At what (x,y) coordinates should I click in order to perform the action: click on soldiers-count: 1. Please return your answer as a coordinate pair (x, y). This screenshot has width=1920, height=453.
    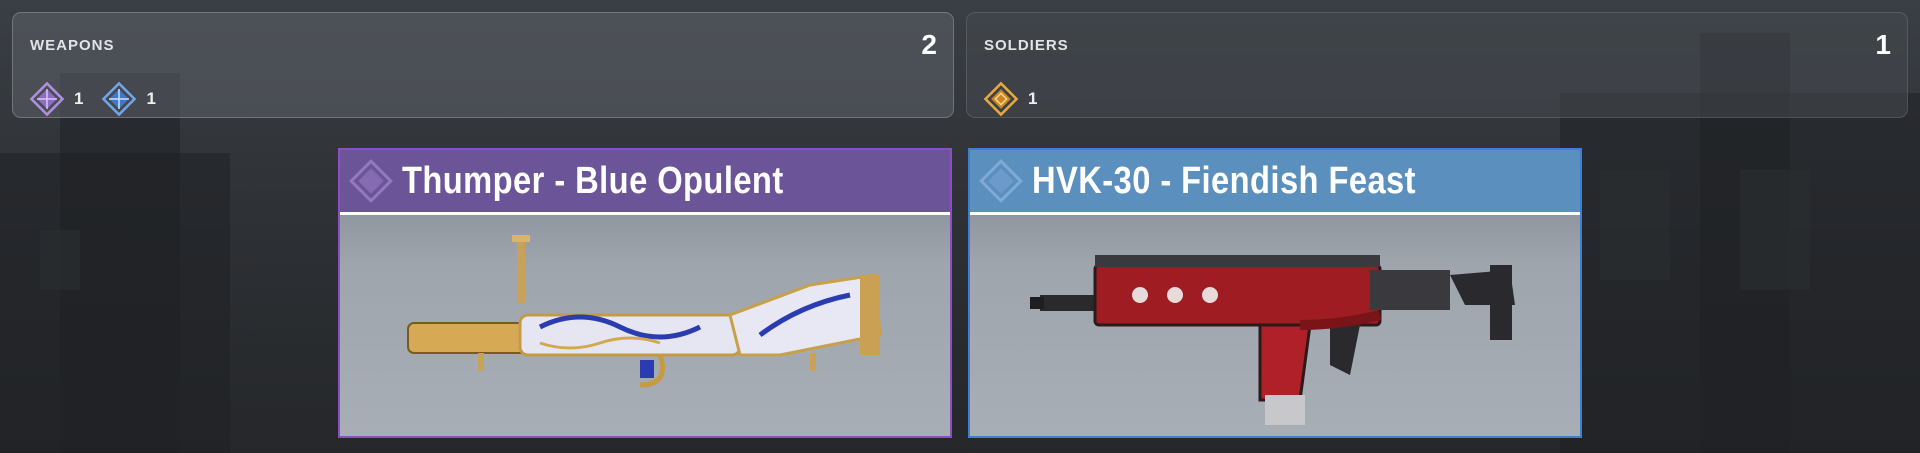
    Looking at the image, I should click on (1883, 44).